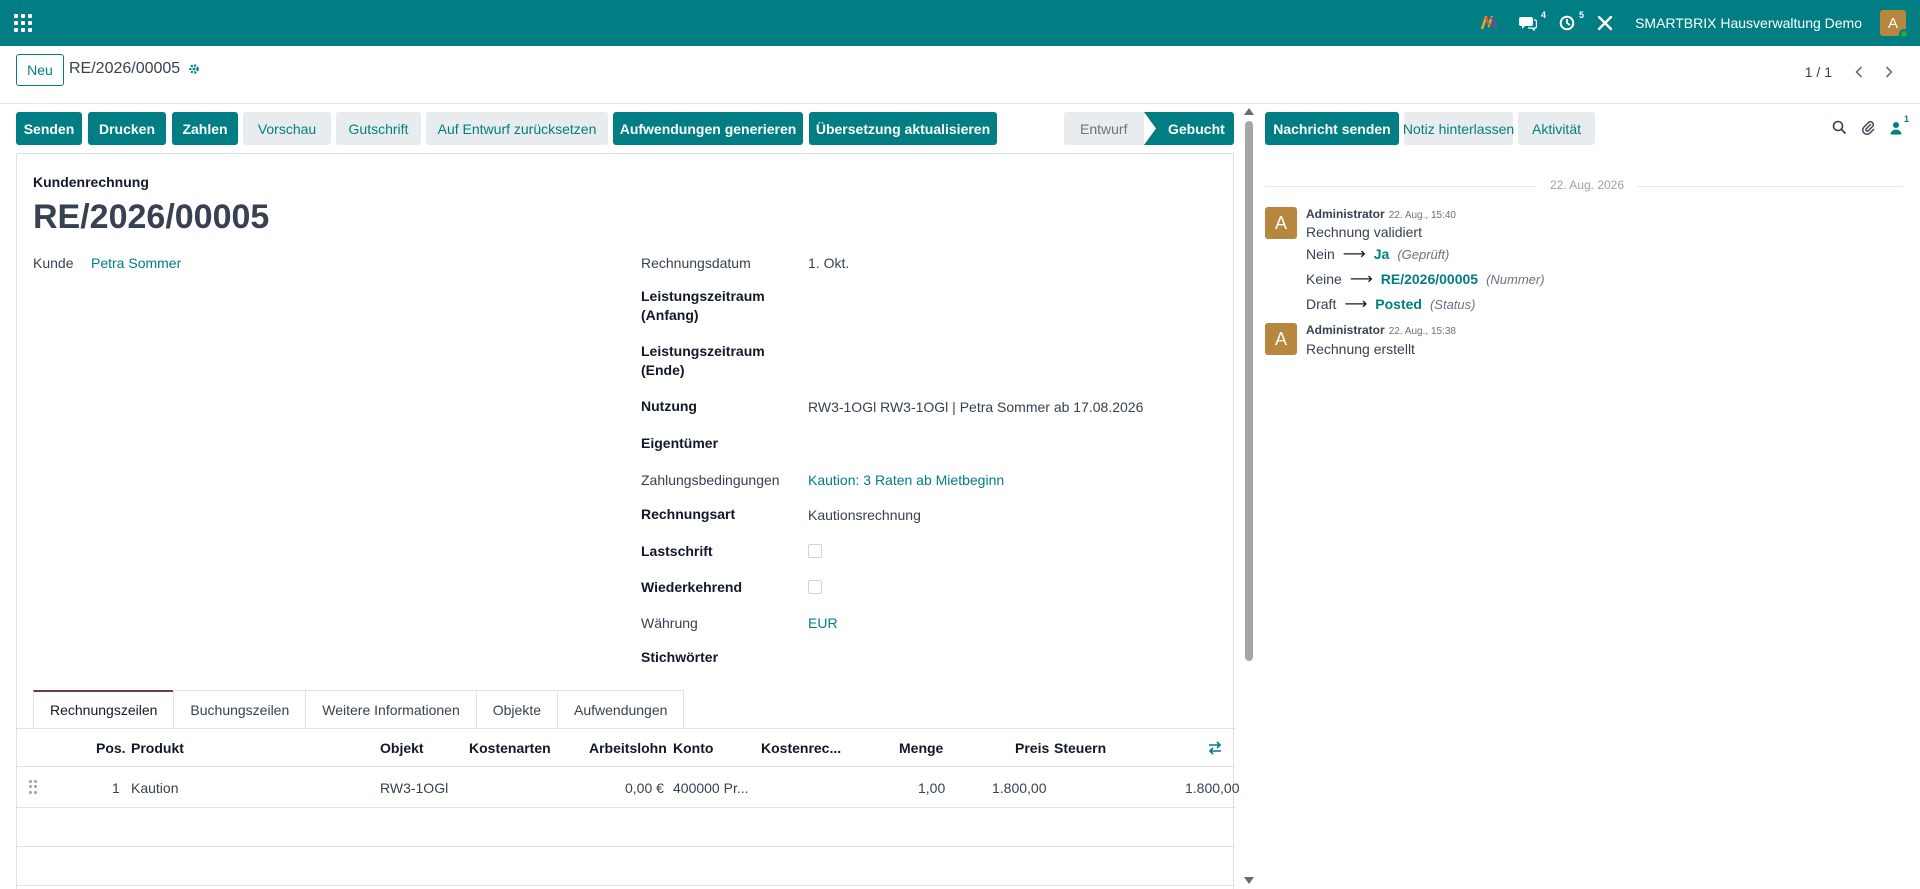 The image size is (1920, 889). Describe the element at coordinates (864, 515) in the screenshot. I see `invoice-kind-field: Kautionsrechnung` at that location.